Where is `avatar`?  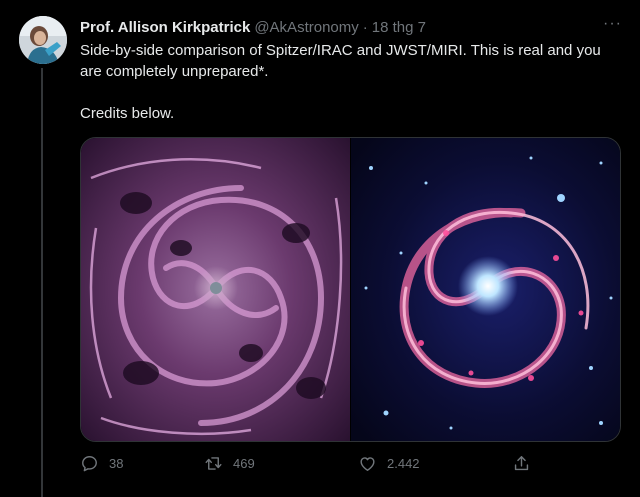 avatar is located at coordinates (43, 40).